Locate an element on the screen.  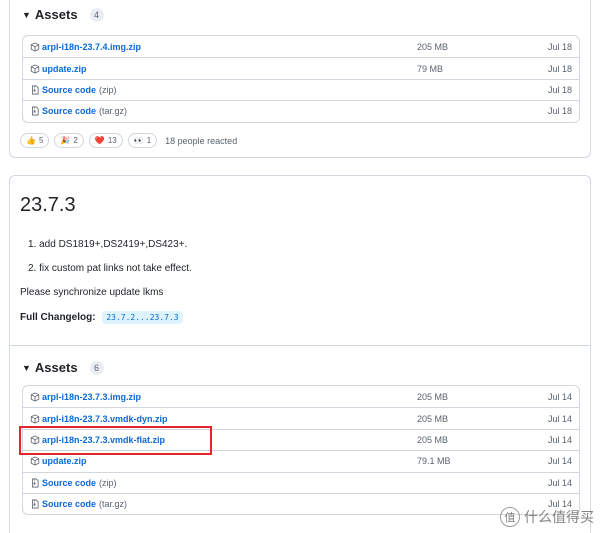
asset-row: Source code (zip) Jul 18 is located at coordinates (301, 89).